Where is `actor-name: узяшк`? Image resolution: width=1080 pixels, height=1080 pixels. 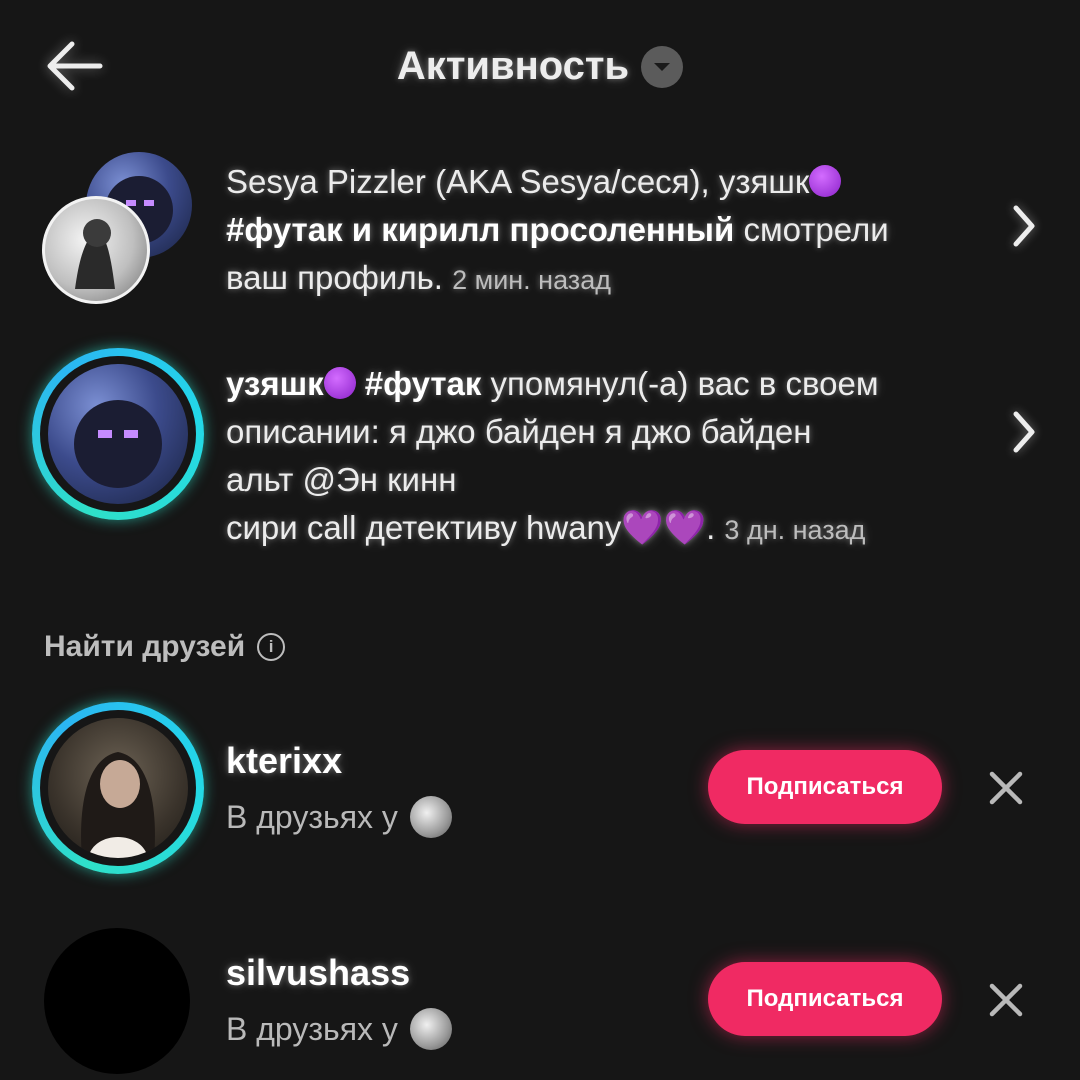
actor-name: узяшк is located at coordinates (275, 383).